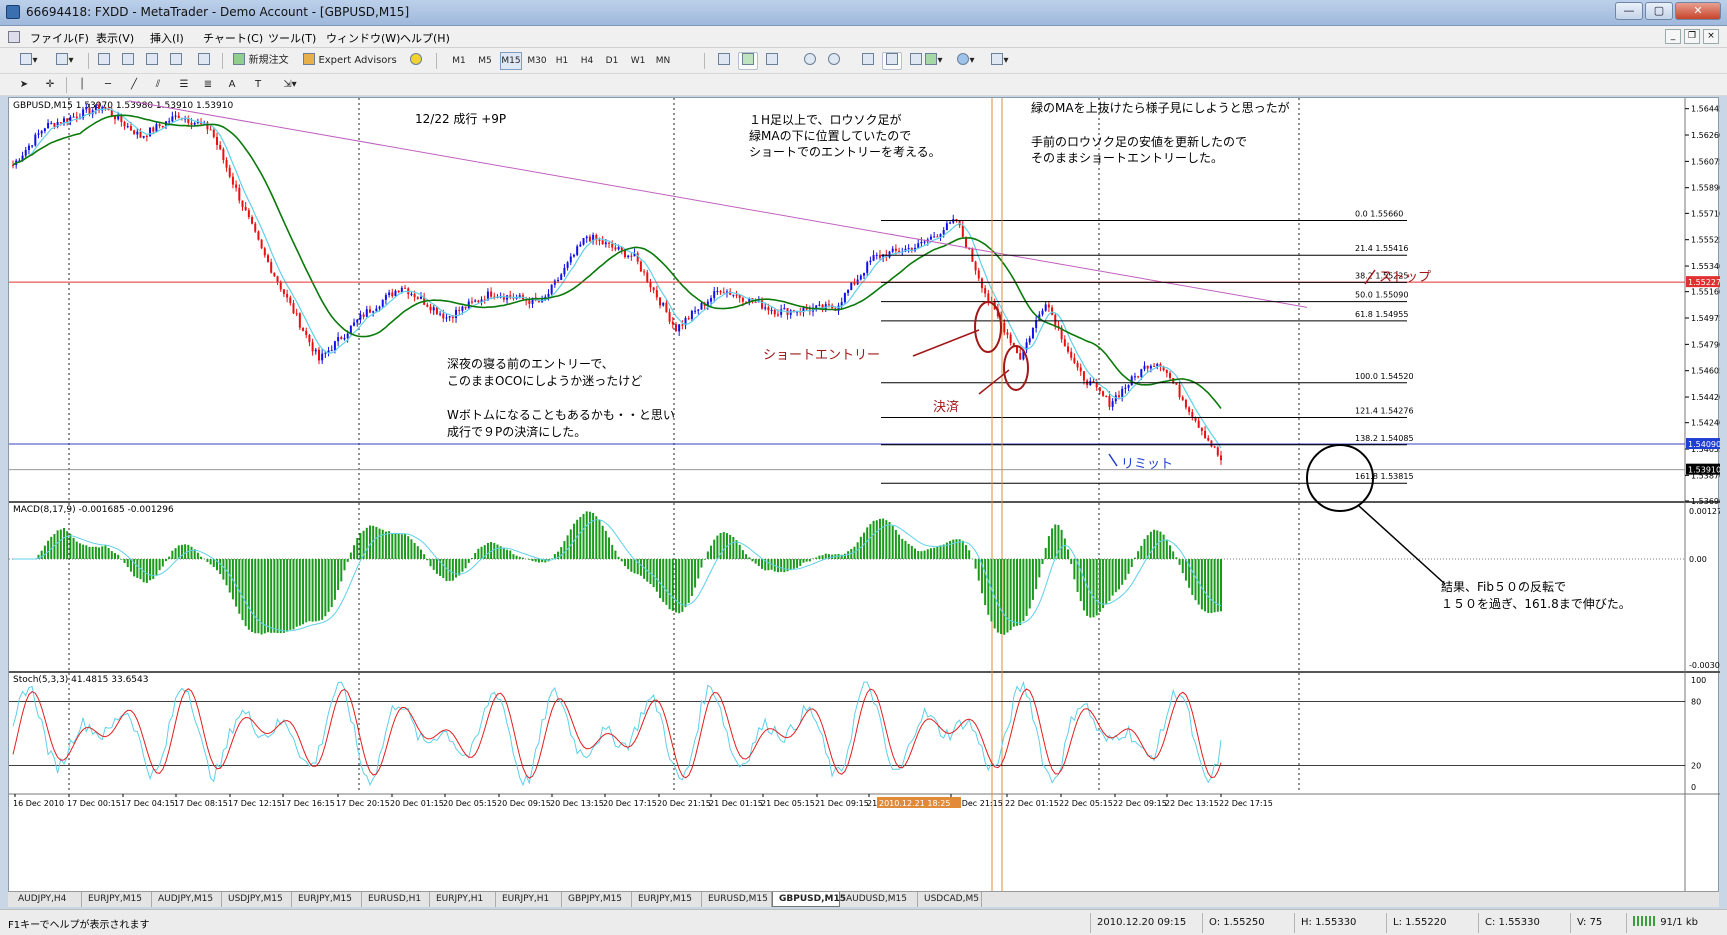 The height and width of the screenshot is (935, 1727). I want to click on stoch-tick-label: 80, so click(1696, 701).